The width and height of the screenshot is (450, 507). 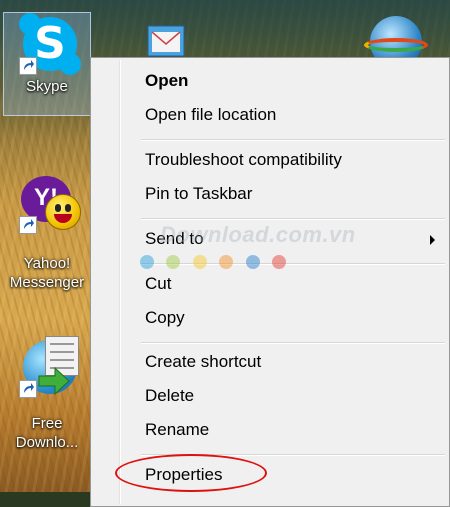 What do you see at coordinates (199, 193) in the screenshot?
I see `menu-item-label: Pin to Taskbar` at bounding box center [199, 193].